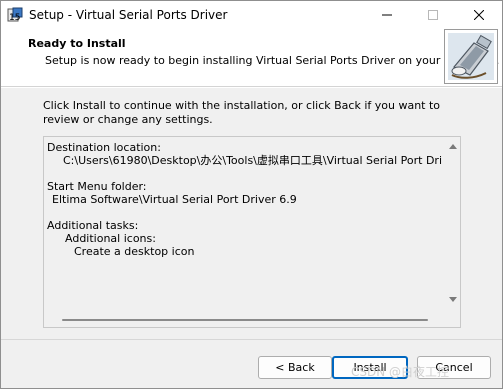  I want to click on destination-label: Destination location:, so click(104, 147).